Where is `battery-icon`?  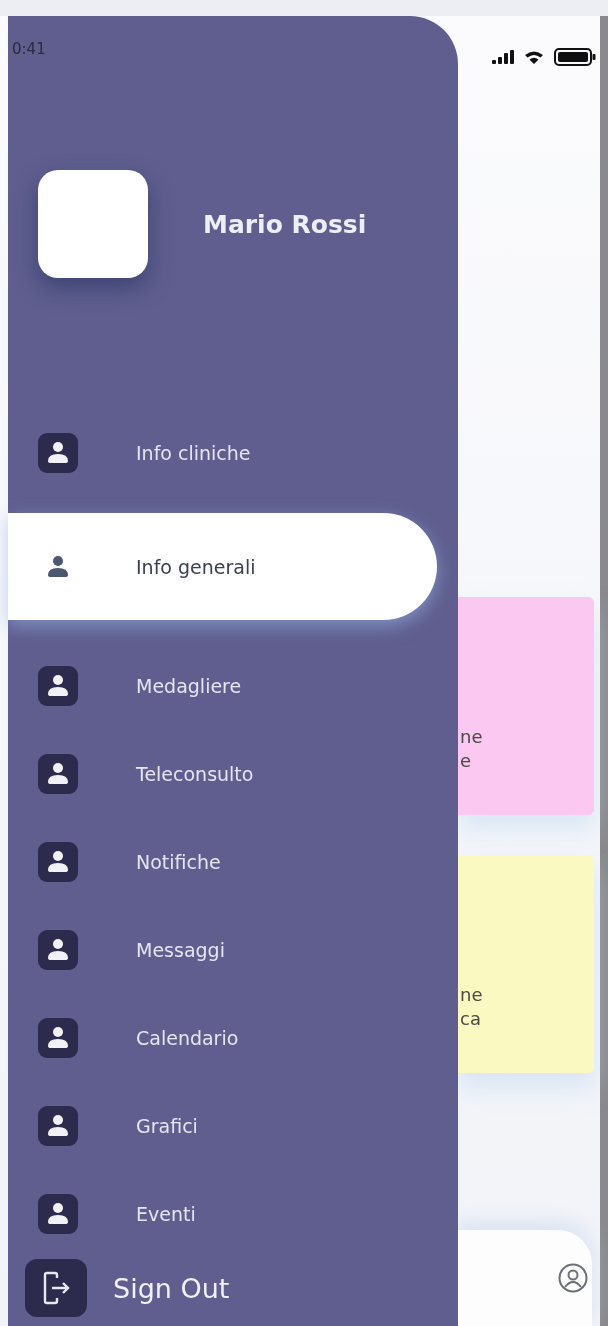
battery-icon is located at coordinates (575, 57).